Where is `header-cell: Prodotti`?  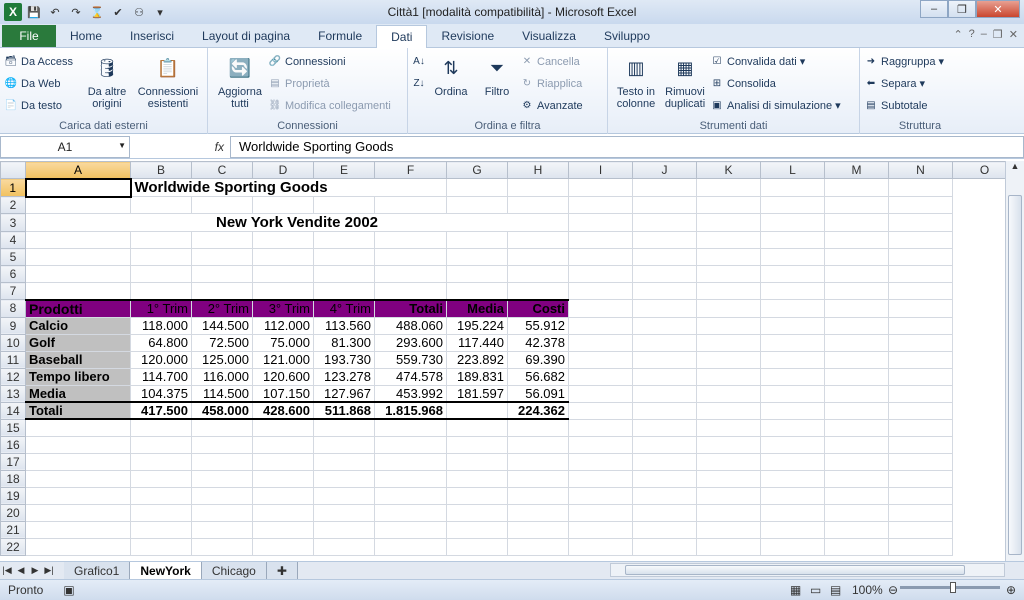 header-cell: Prodotti is located at coordinates (78, 308).